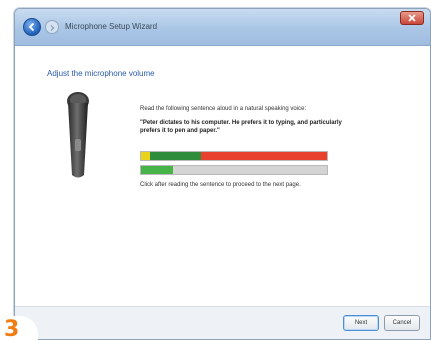 Image resolution: width=431 pixels, height=340 pixels. I want to click on input-level-meter, so click(234, 170).